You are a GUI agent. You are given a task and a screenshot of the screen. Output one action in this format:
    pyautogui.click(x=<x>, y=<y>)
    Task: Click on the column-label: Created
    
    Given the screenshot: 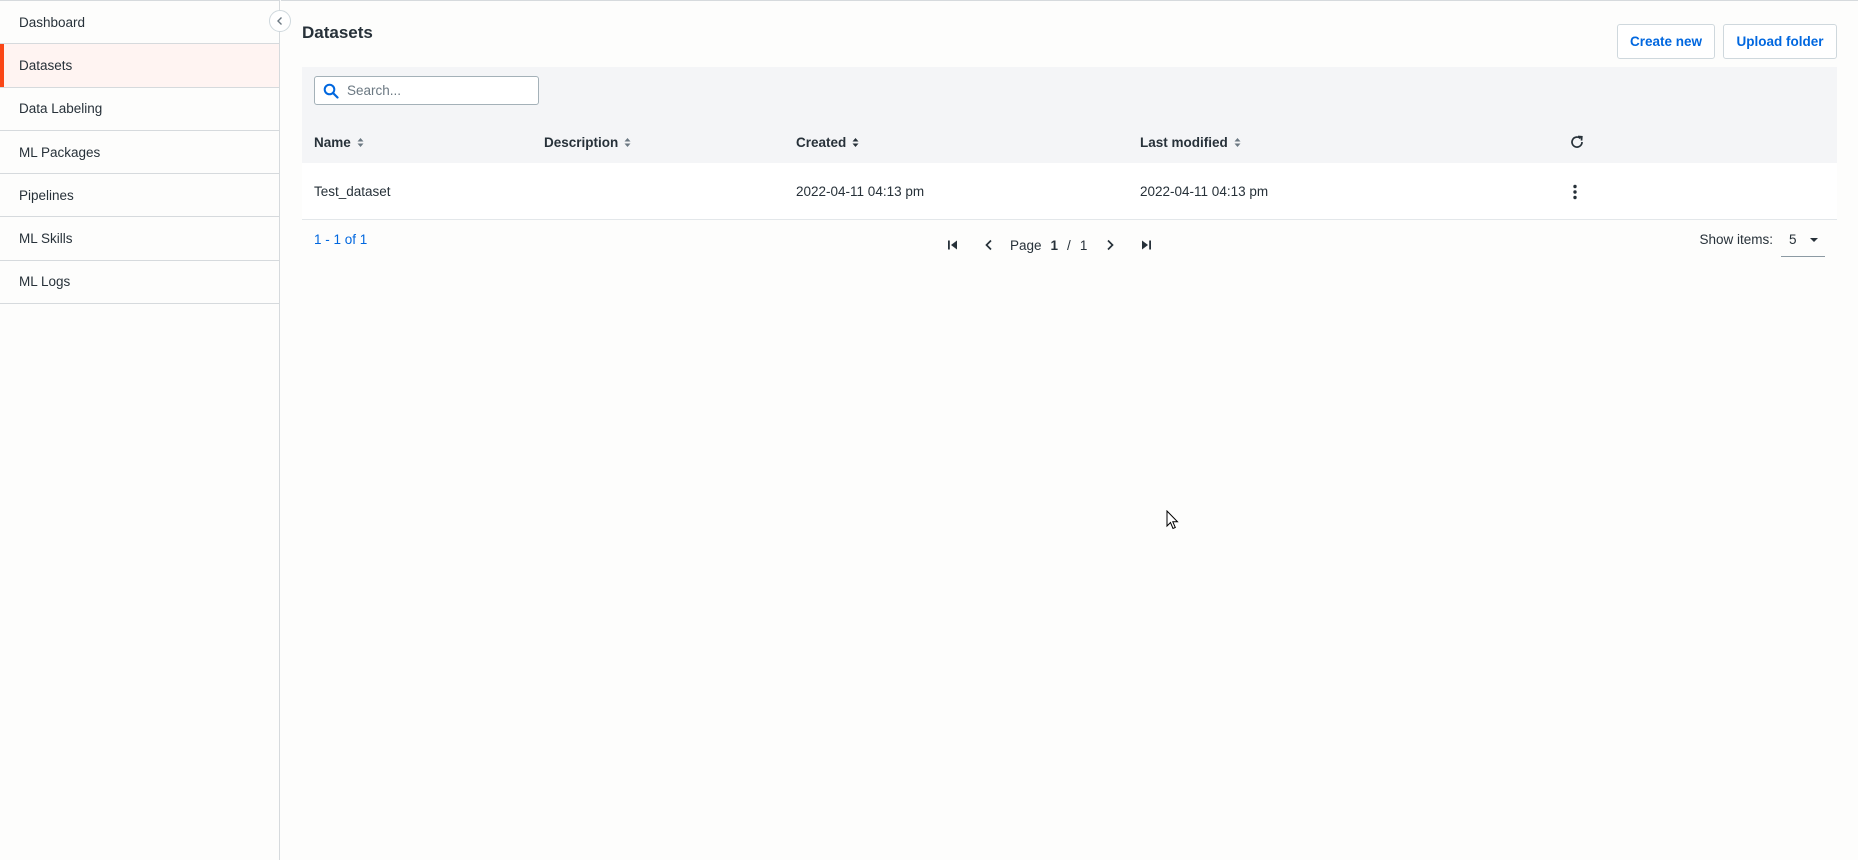 What is the action you would take?
    pyautogui.click(x=821, y=142)
    